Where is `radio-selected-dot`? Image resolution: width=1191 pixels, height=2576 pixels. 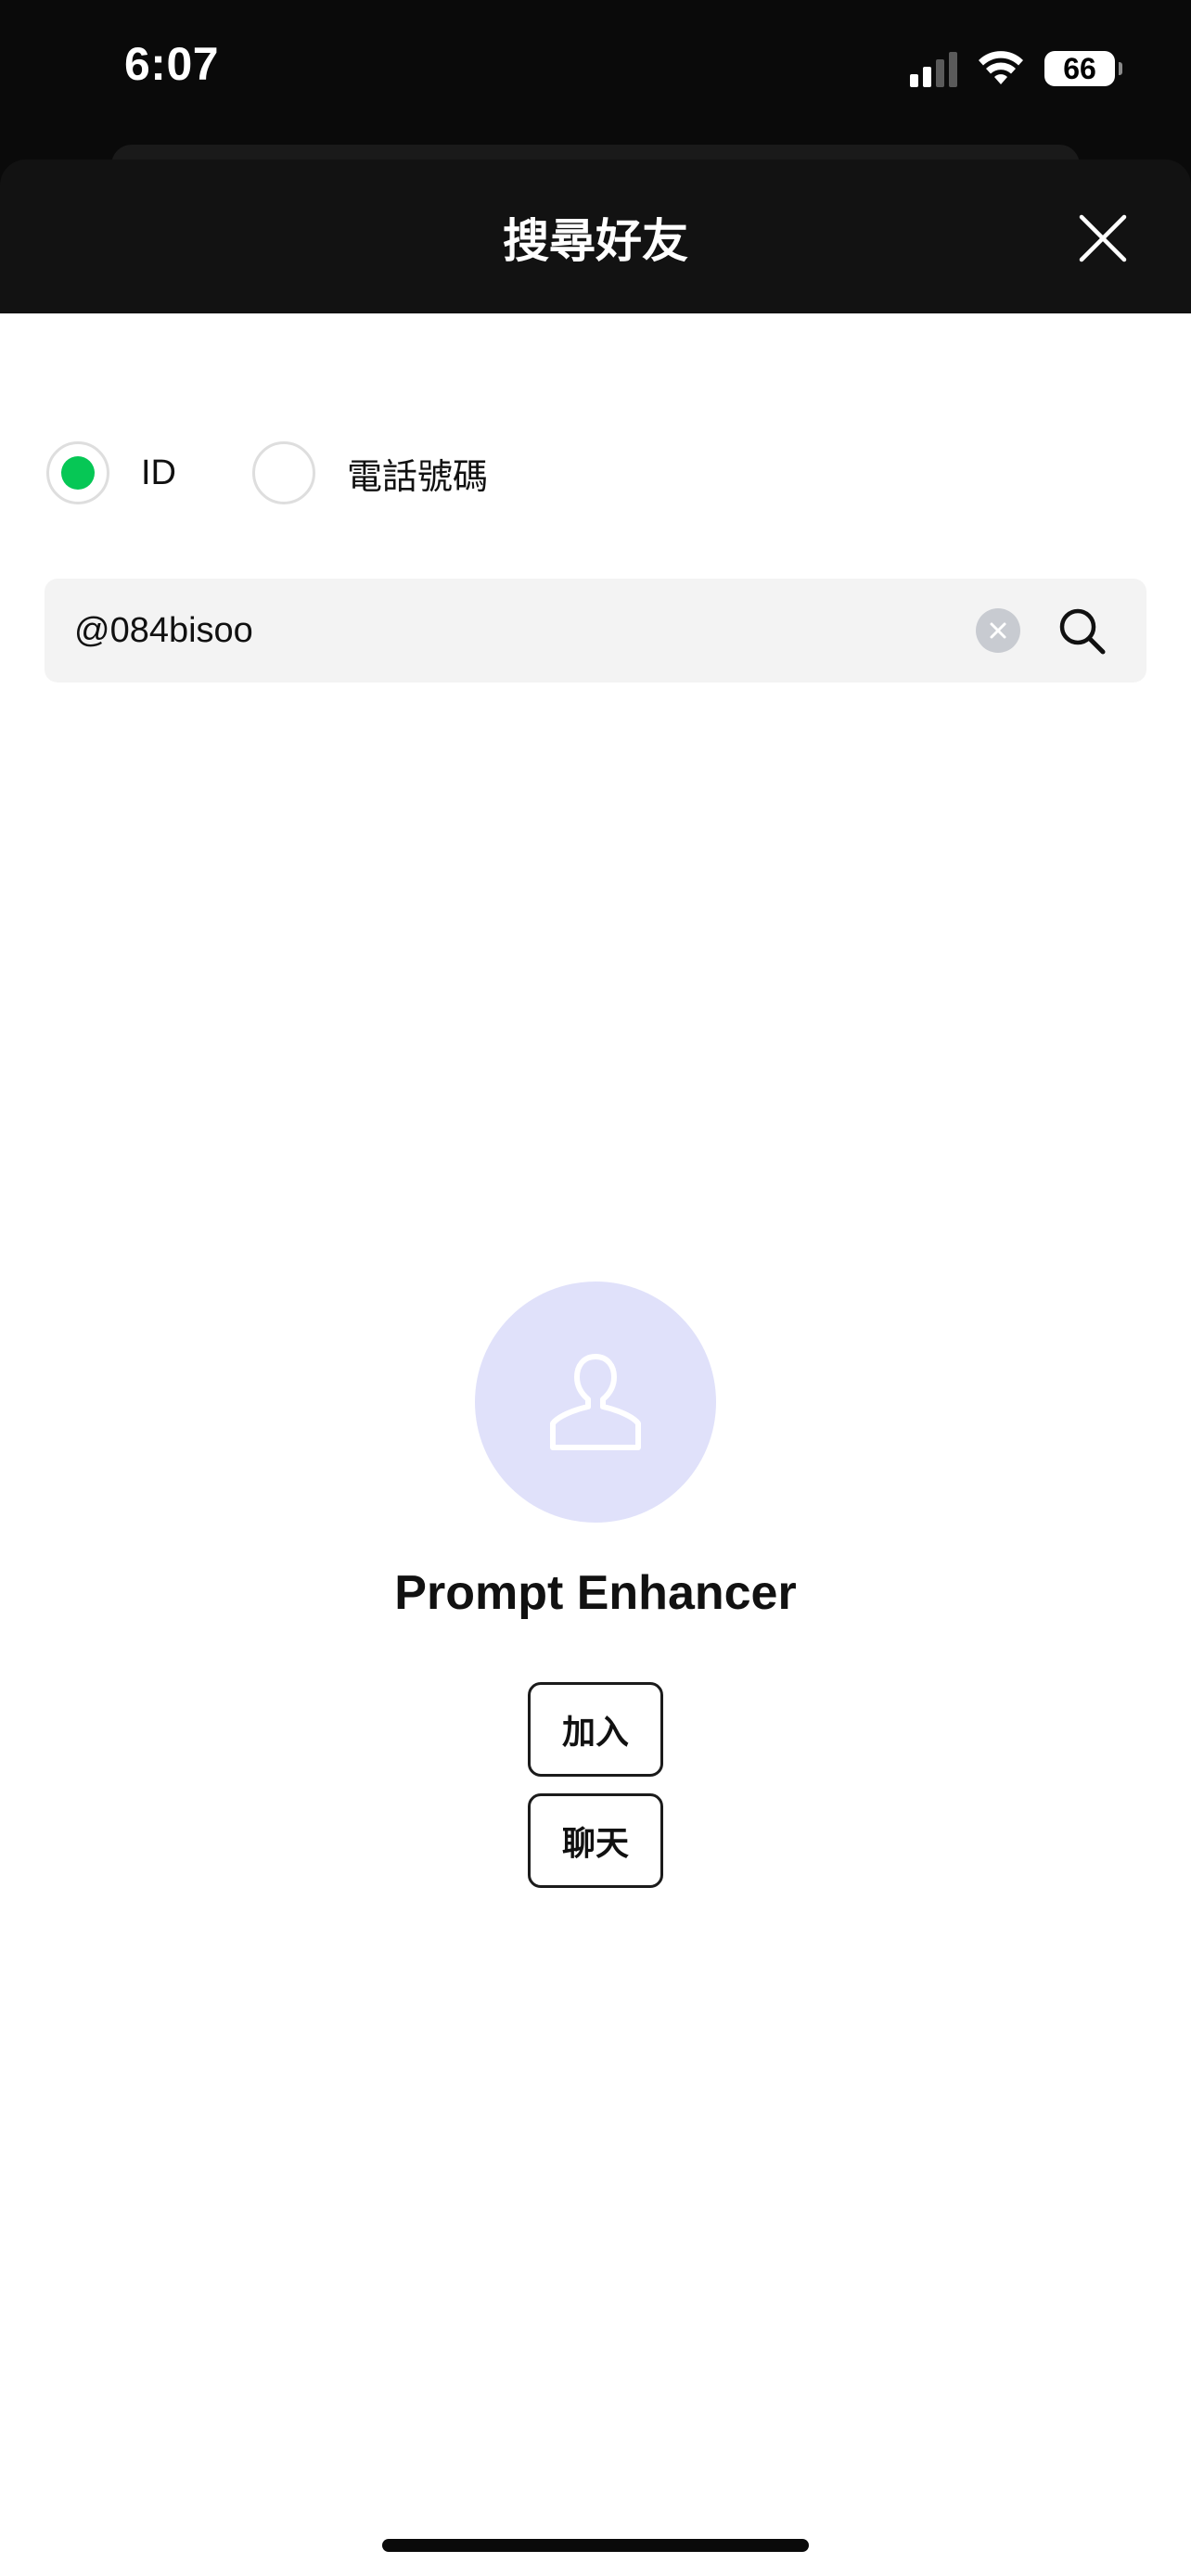 radio-selected-dot is located at coordinates (78, 473).